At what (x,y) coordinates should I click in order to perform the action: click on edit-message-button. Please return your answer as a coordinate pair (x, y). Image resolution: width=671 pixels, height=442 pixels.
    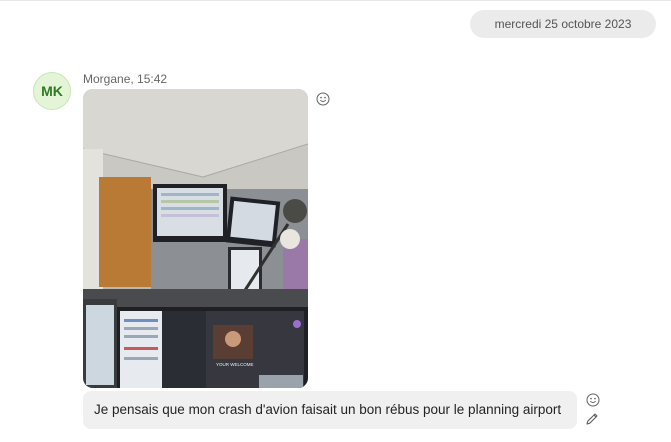
    Looking at the image, I should click on (593, 420).